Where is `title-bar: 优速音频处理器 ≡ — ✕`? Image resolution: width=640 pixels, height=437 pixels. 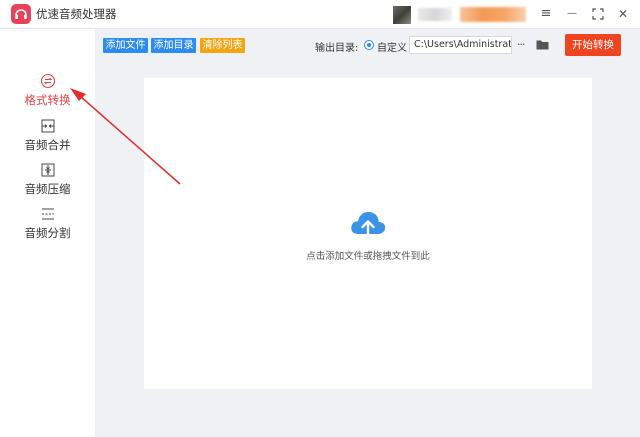
title-bar: 优速音频处理器 ≡ — ✕ is located at coordinates (320, 14).